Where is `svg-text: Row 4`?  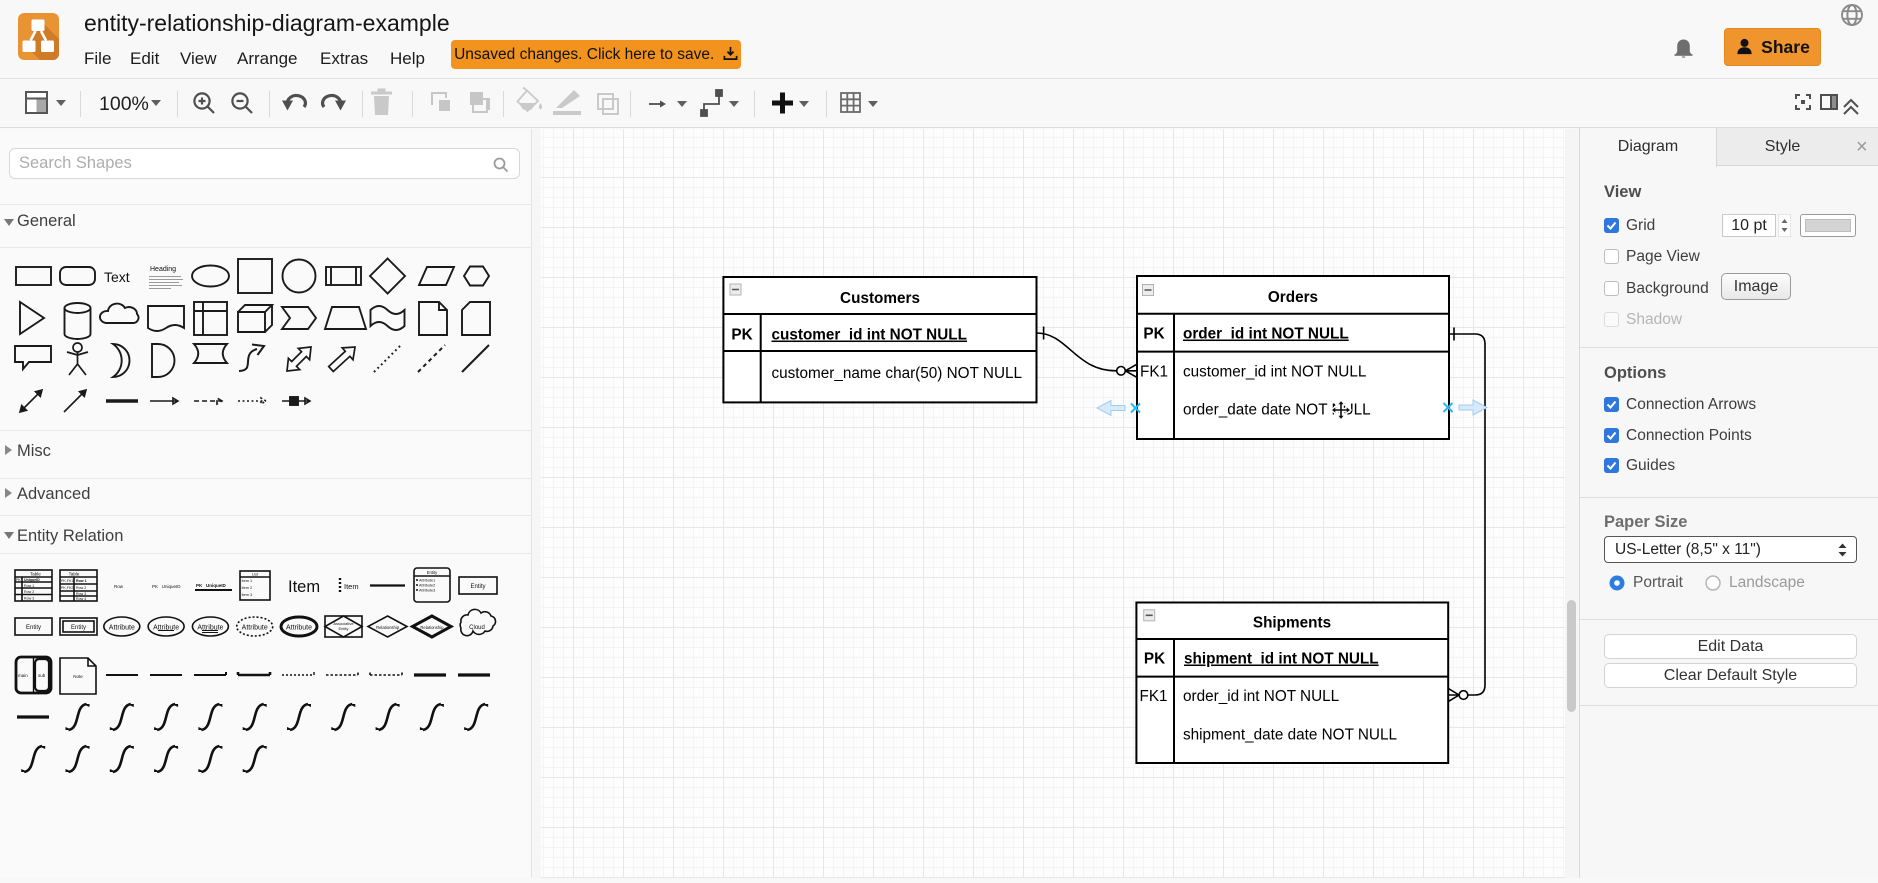 svg-text: Row 4 is located at coordinates (81, 599).